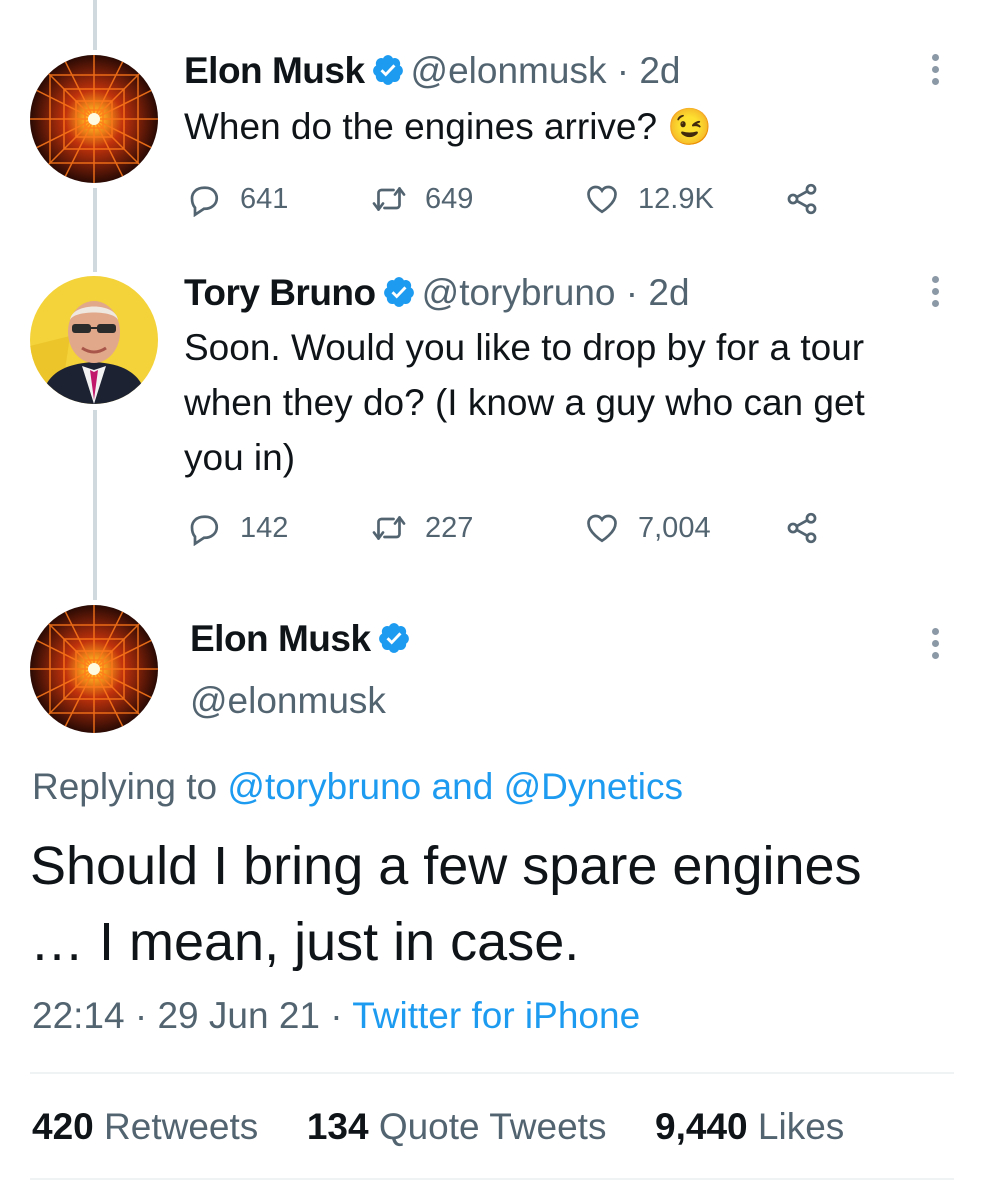 The width and height of the screenshot is (984, 1200). I want to click on likes-label: Likes, so click(801, 1126).